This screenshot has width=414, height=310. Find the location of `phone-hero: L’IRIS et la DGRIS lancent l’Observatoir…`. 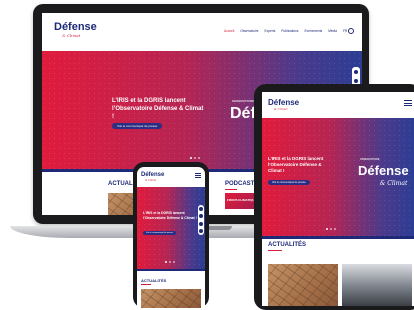

phone-hero: L’IRIS et la DGRIS lancent l’Observatoir… is located at coordinates (171, 228).